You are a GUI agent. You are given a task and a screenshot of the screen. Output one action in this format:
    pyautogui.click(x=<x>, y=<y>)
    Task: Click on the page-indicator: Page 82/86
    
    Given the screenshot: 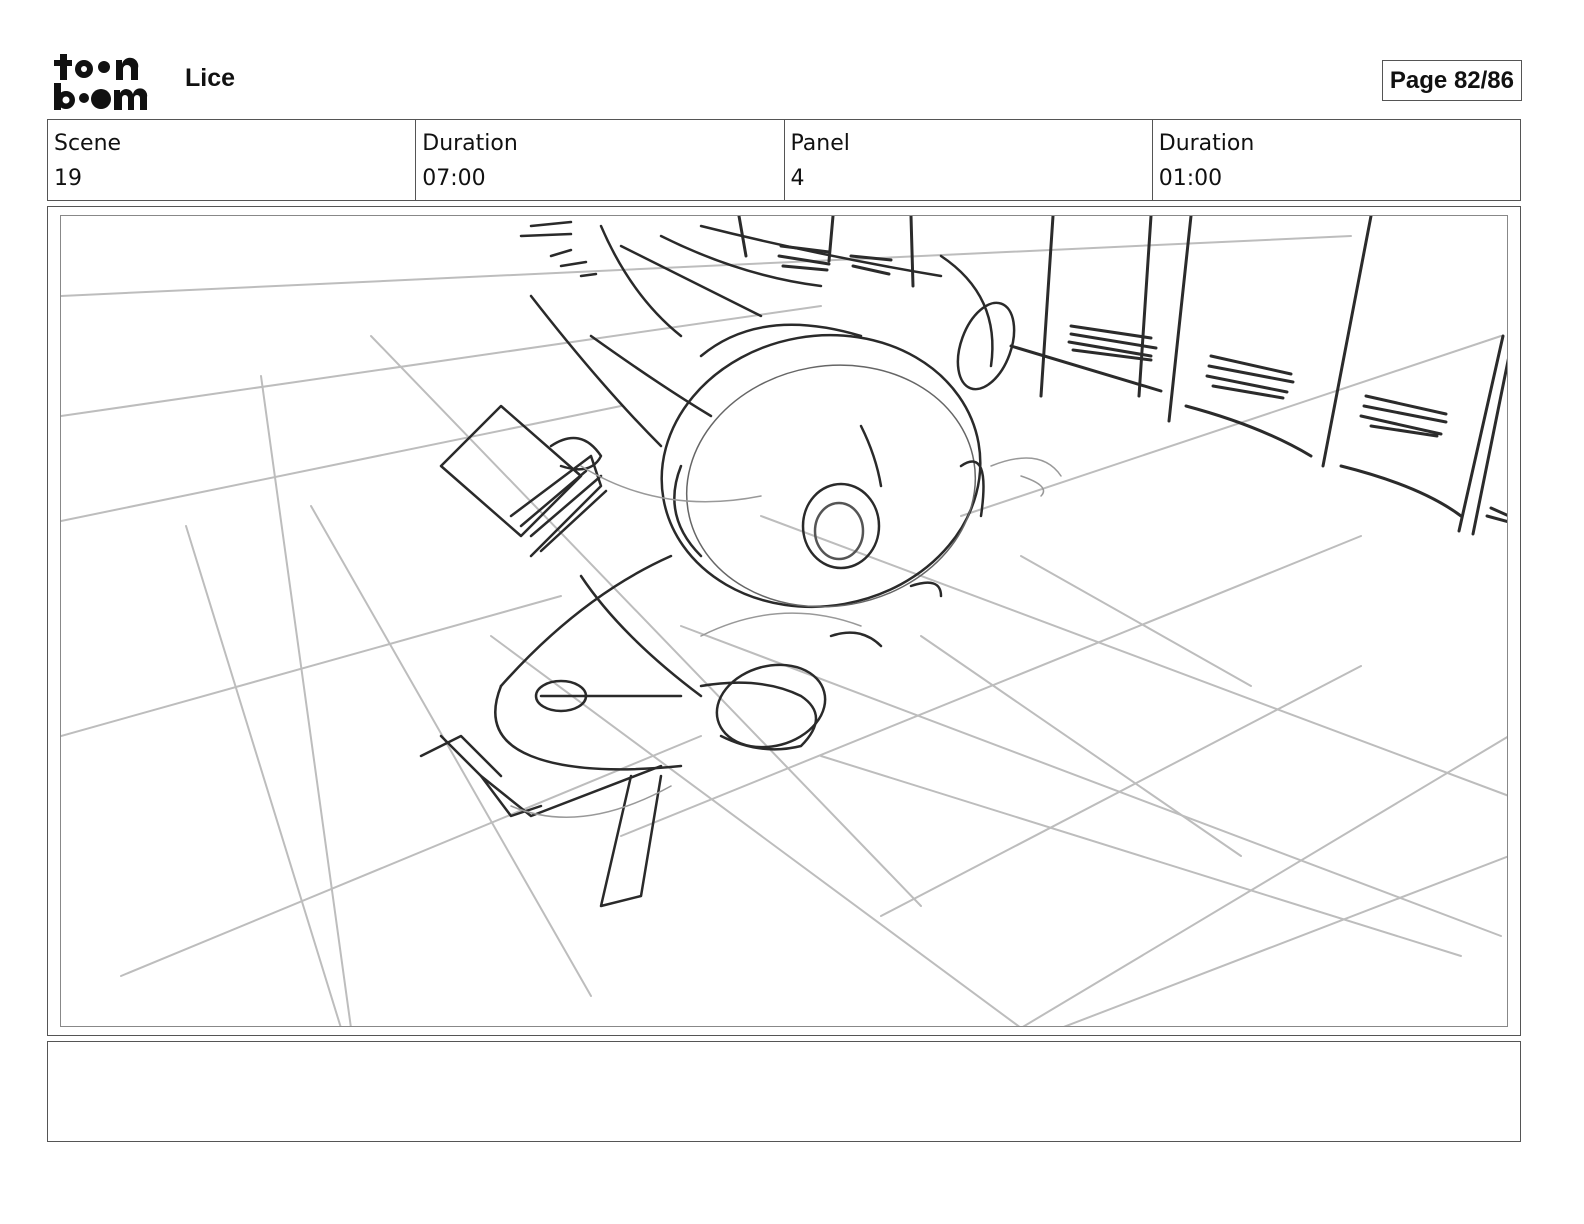 What is the action you would take?
    pyautogui.click(x=1451, y=80)
    